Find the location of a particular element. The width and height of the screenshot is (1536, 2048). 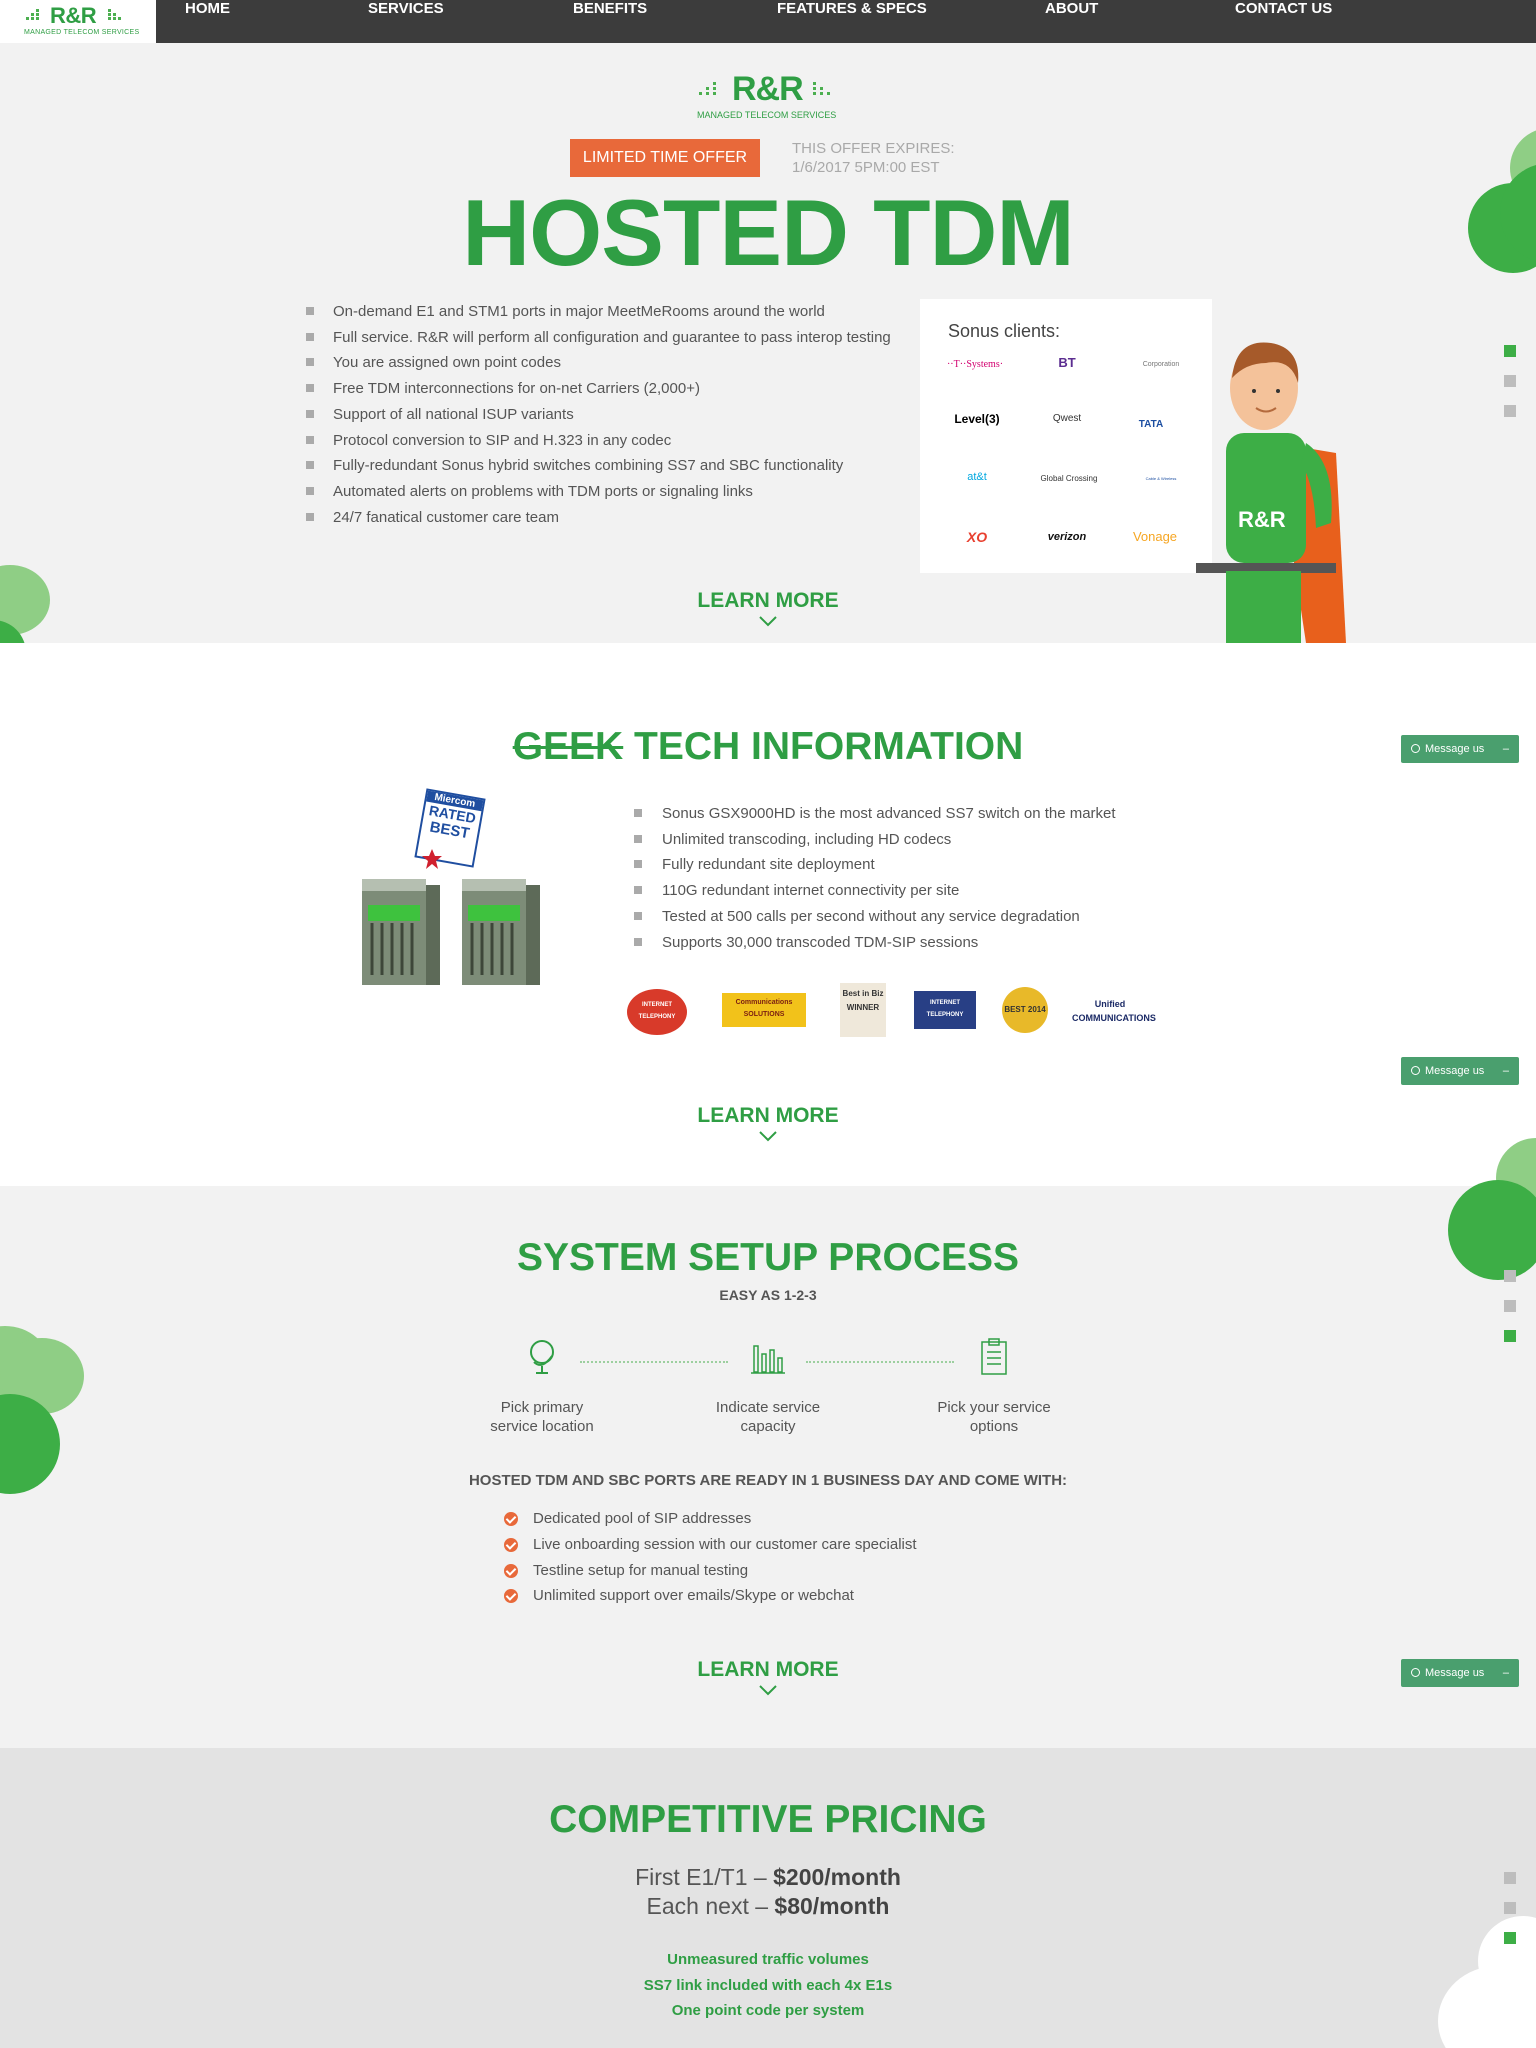

mascot-shirt-logo: R&R is located at coordinates (1262, 519).